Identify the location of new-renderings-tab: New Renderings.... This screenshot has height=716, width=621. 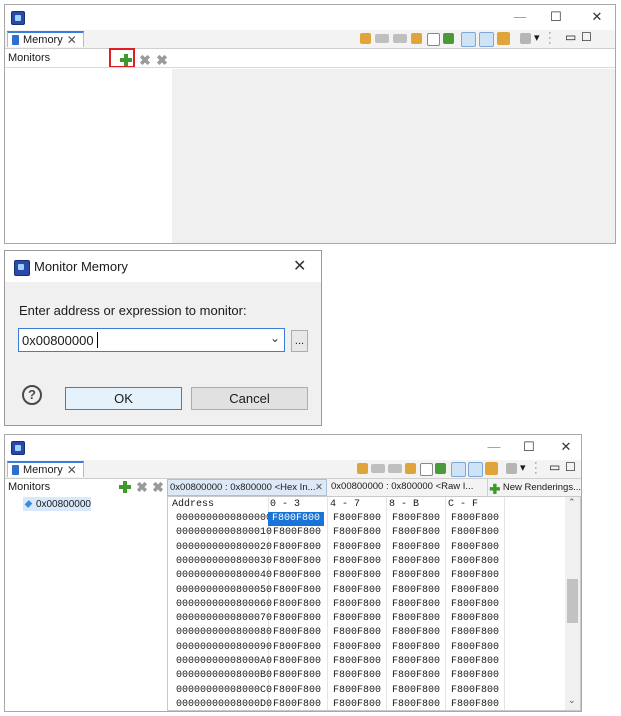
(534, 487).